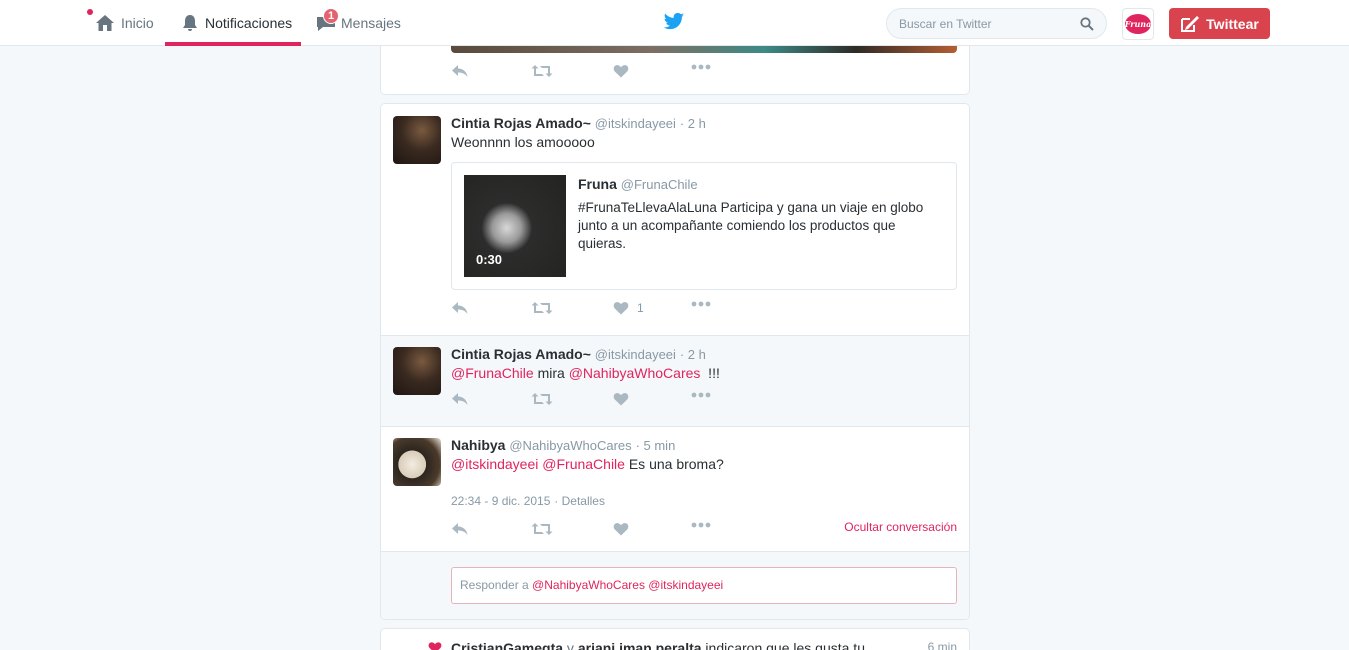  Describe the element at coordinates (90, 12) in the screenshot. I see `new-activity-dot` at that location.